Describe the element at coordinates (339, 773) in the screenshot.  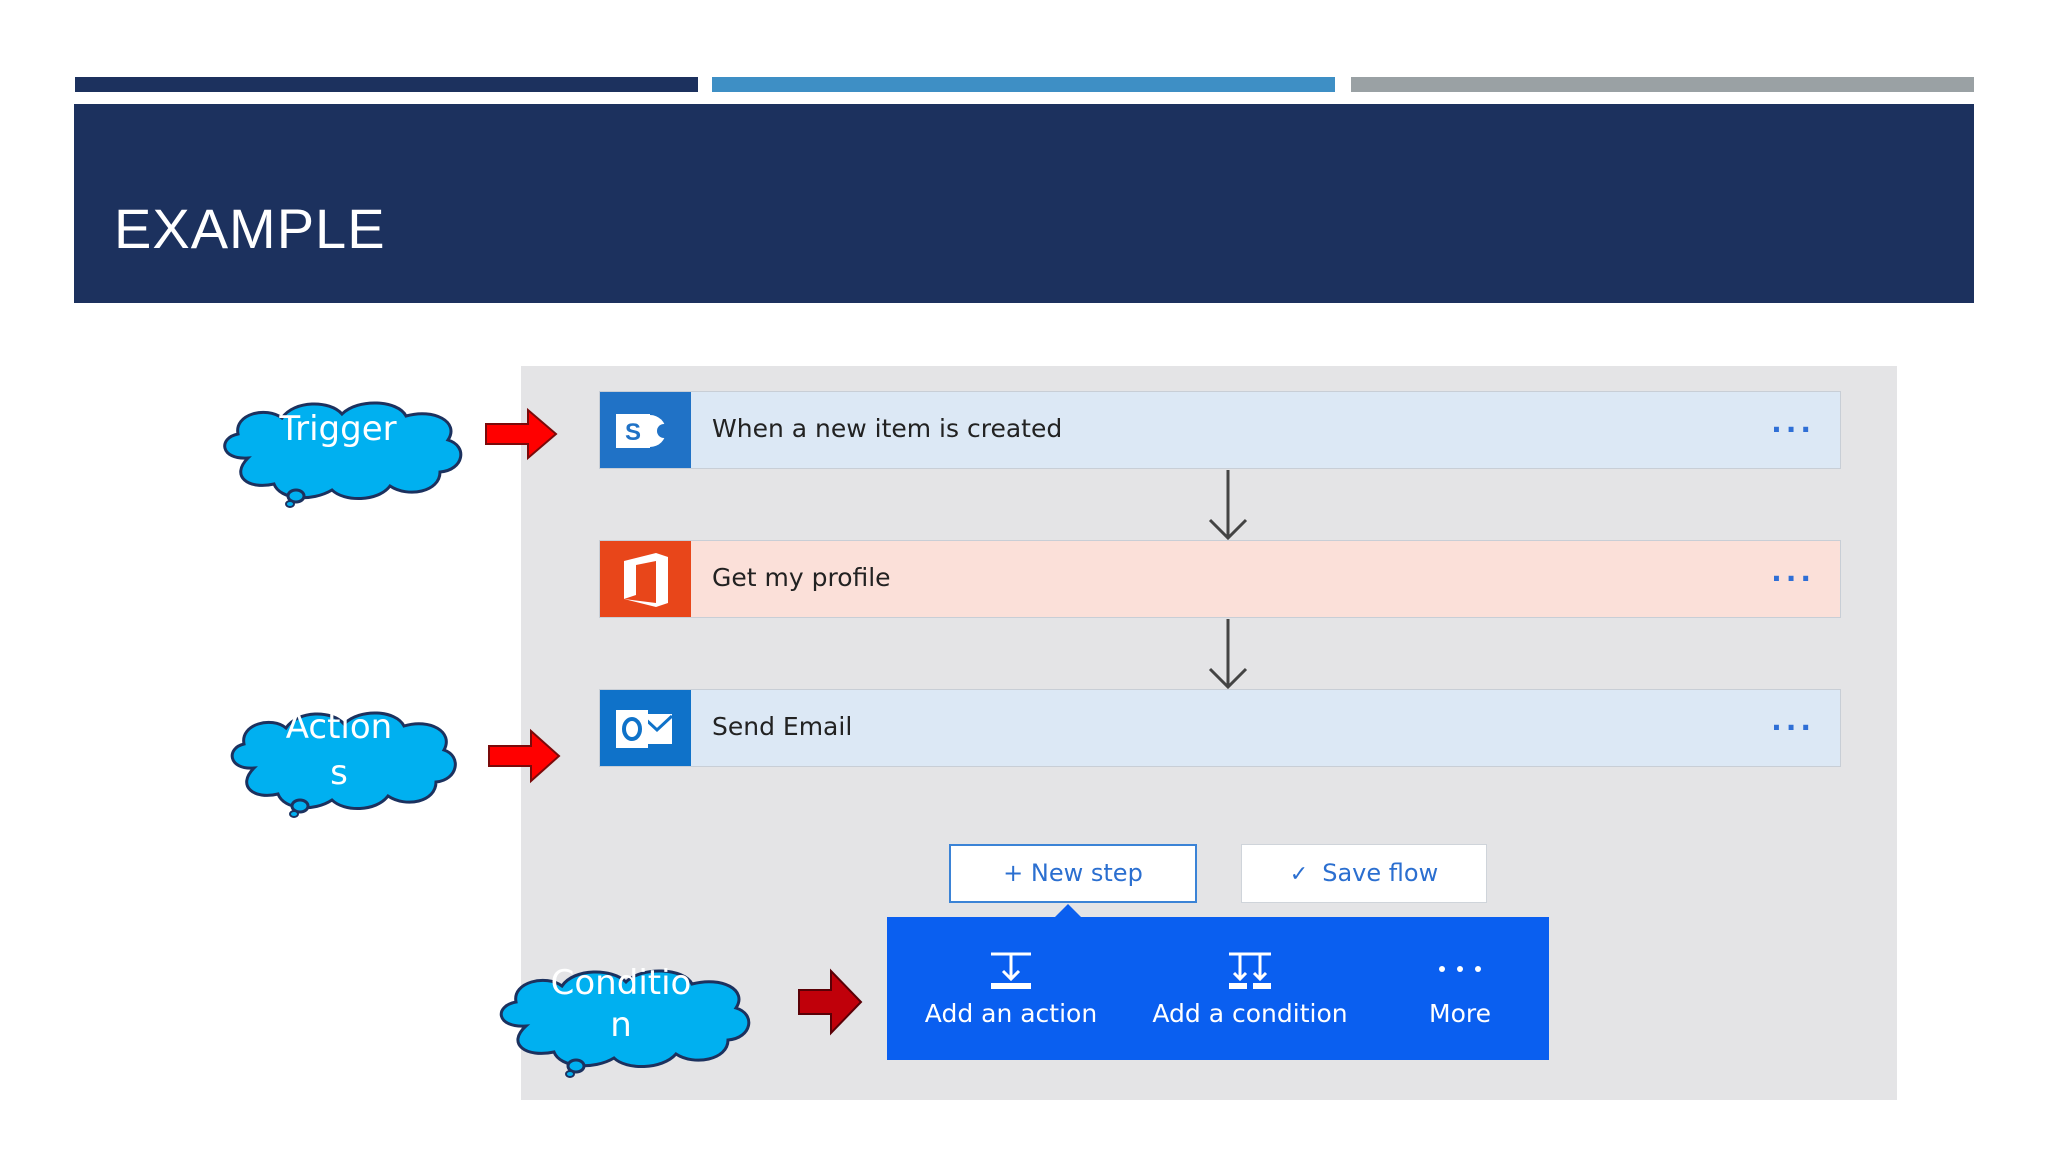
I see `actions-callout-line2: s` at that location.